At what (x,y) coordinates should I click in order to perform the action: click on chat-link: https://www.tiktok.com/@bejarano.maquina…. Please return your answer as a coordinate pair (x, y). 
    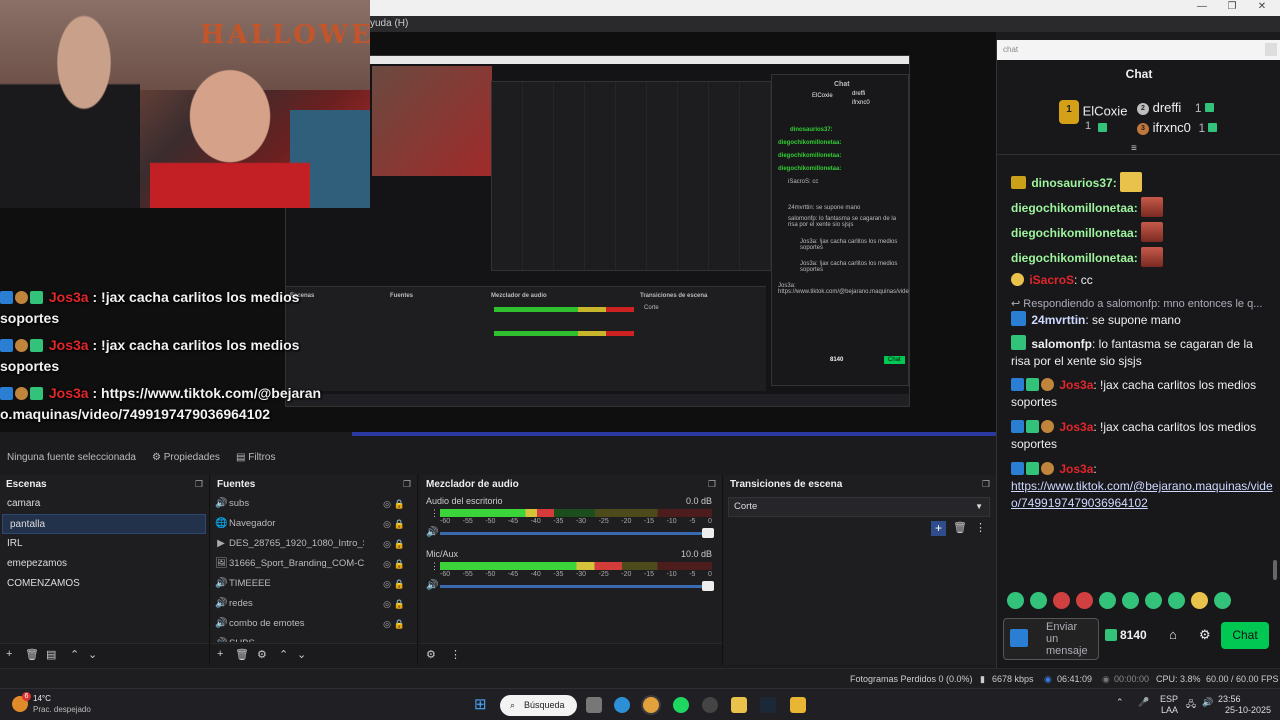
    Looking at the image, I should click on (1142, 494).